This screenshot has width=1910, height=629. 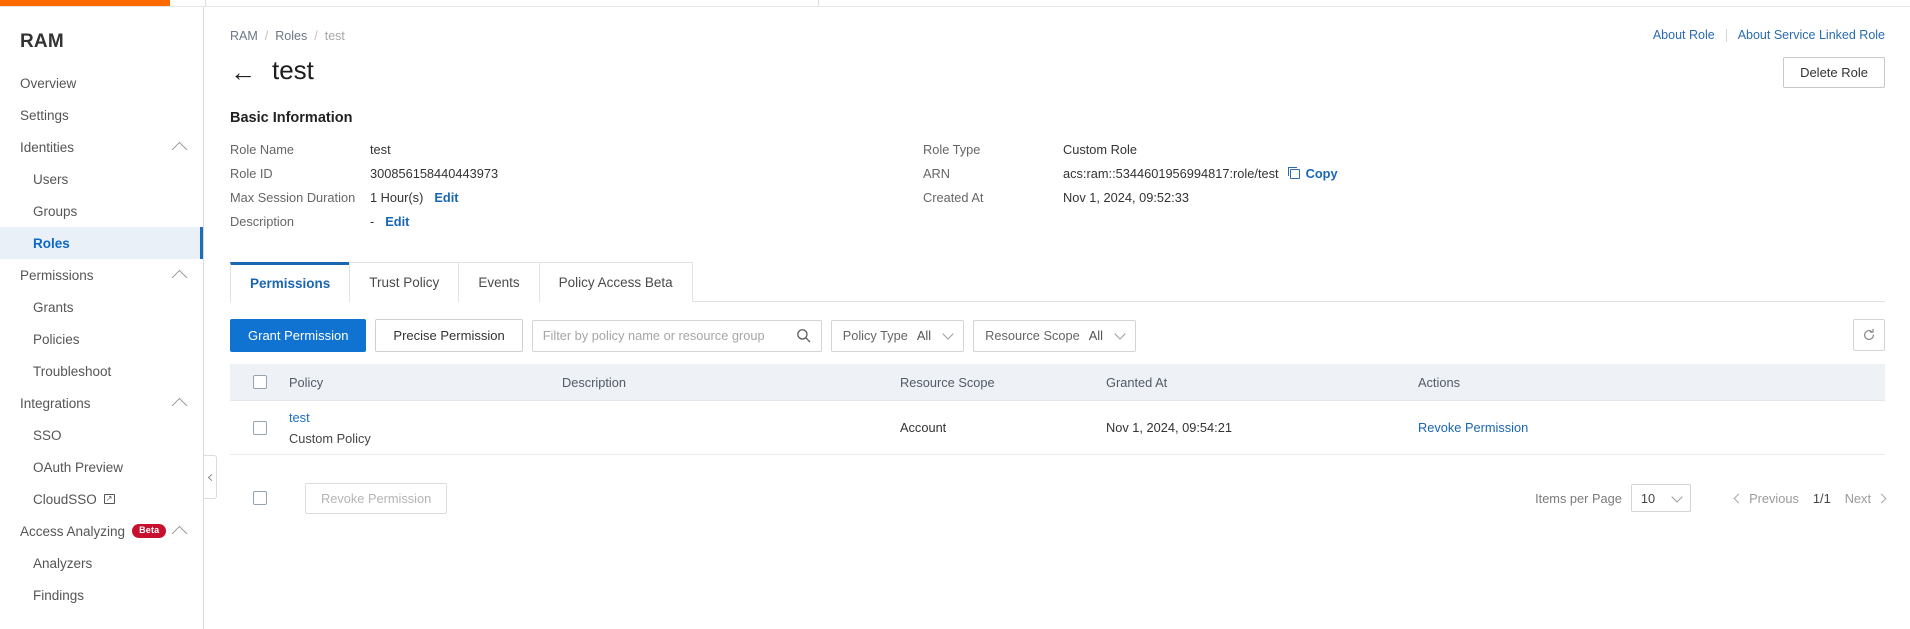 What do you see at coordinates (1869, 335) in the screenshot?
I see `refresh-button` at bounding box center [1869, 335].